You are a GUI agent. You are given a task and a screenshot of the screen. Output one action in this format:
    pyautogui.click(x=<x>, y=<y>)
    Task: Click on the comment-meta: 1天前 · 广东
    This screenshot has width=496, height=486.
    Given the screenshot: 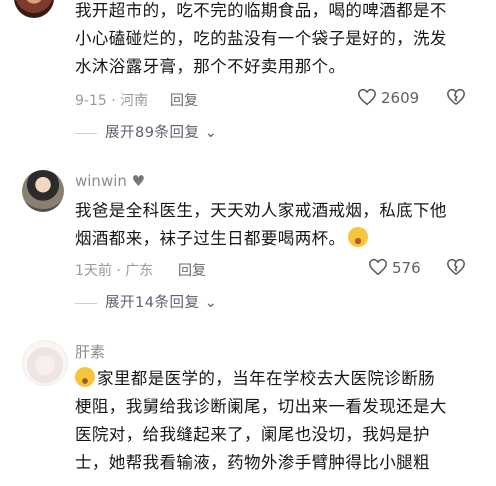 What is the action you would take?
    pyautogui.click(x=114, y=271)
    